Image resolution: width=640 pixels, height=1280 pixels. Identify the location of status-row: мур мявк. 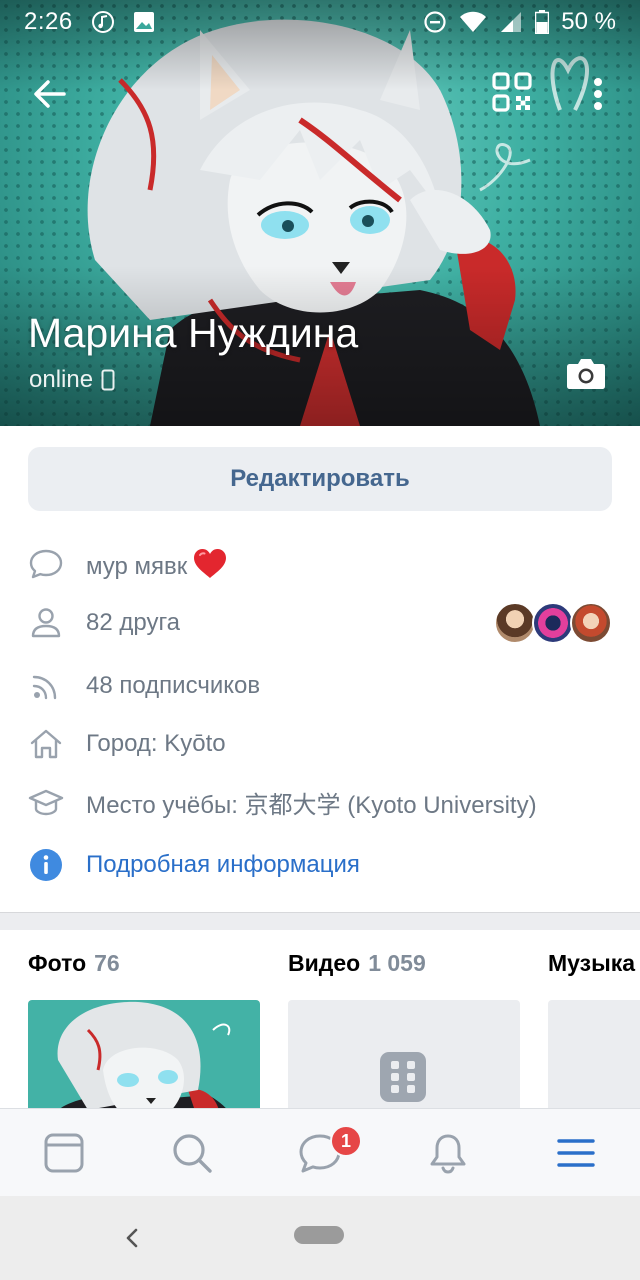
(320, 564).